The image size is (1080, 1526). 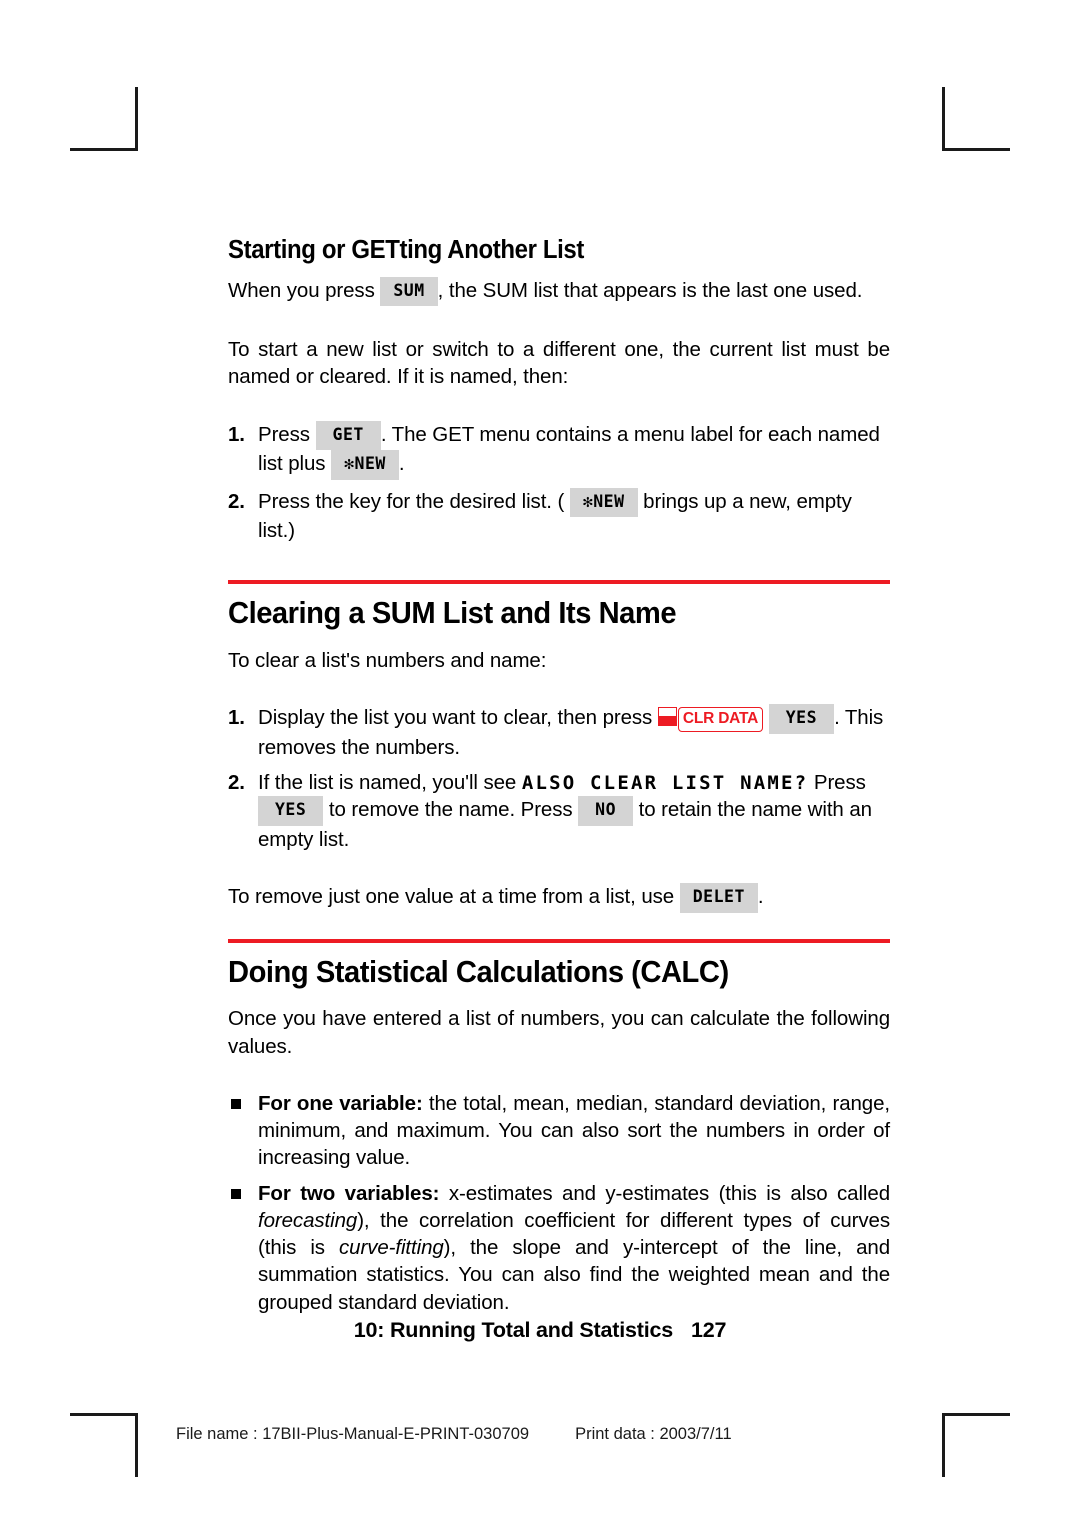 What do you see at coordinates (478, 971) in the screenshot?
I see `section-heading-doing-statistical-calculations: Doing Statistical Calculations (CALC)` at bounding box center [478, 971].